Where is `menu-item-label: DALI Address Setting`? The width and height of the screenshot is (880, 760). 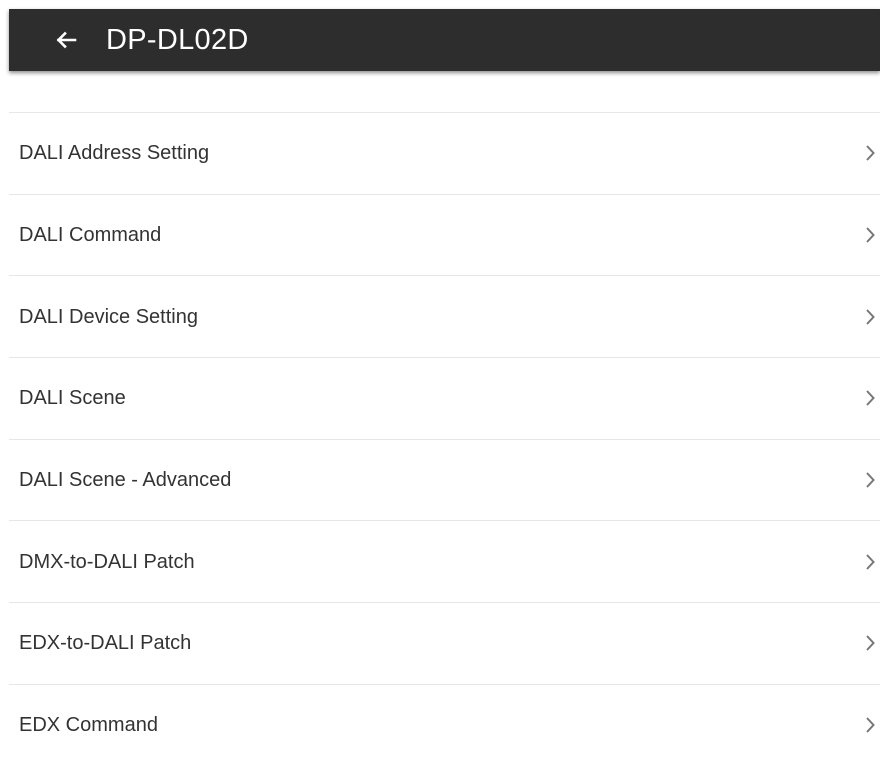 menu-item-label: DALI Address Setting is located at coordinates (114, 153).